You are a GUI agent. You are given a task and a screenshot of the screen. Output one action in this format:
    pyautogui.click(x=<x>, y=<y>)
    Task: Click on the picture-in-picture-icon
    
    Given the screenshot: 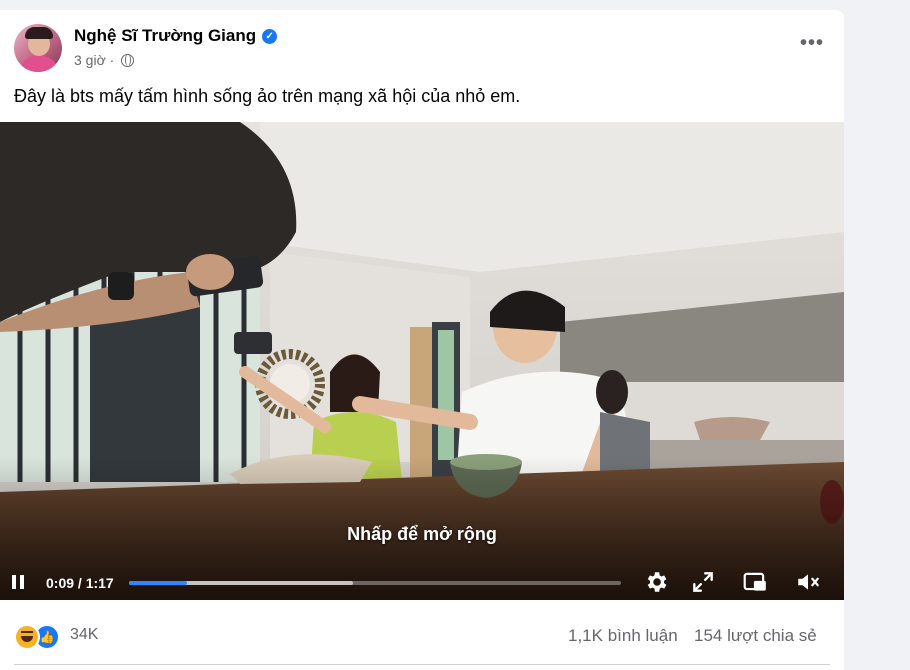 What is the action you would take?
    pyautogui.click(x=755, y=582)
    